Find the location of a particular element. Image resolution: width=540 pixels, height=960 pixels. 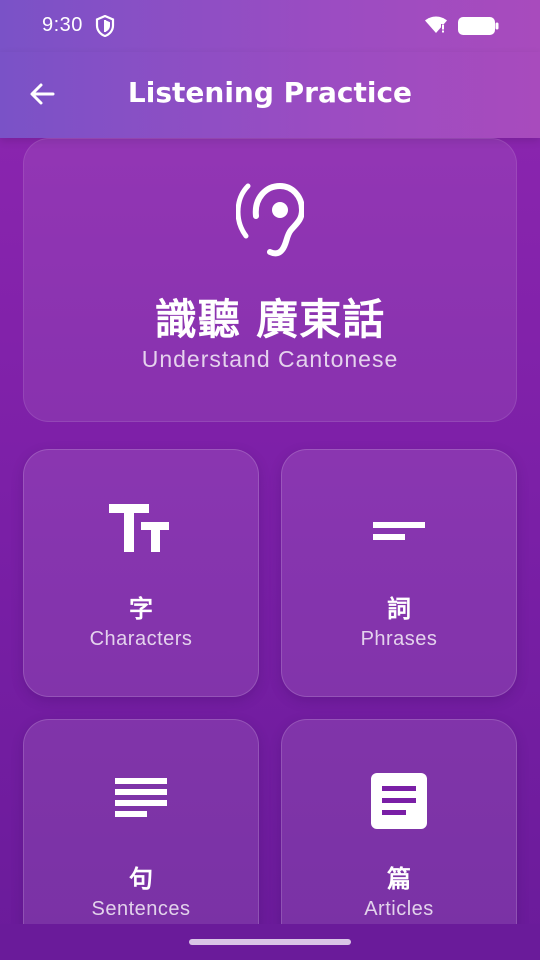

phrases-card: 詞 Phrases is located at coordinates (399, 573).